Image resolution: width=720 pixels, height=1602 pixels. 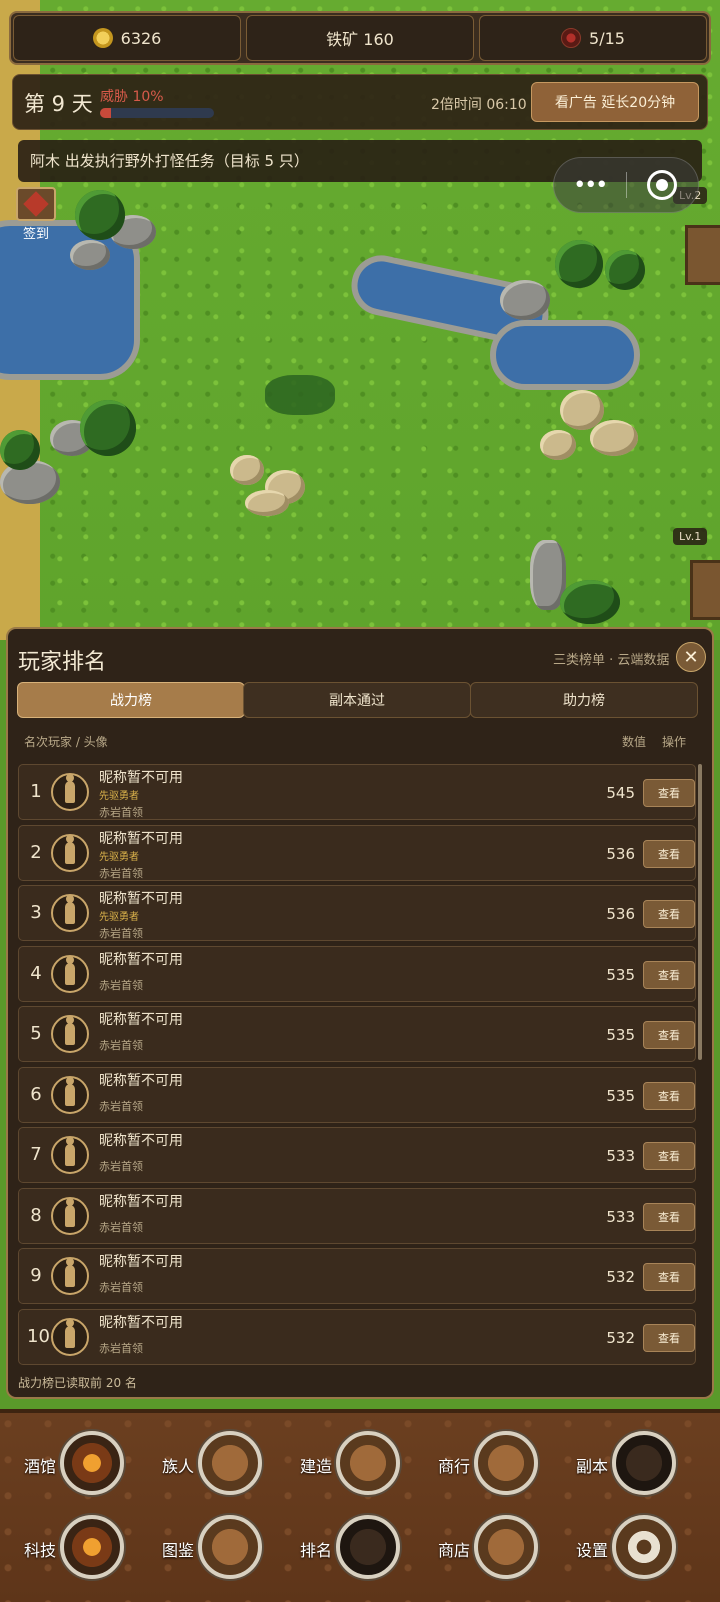 I want to click on gold-coin-icon, so click(x=102, y=38).